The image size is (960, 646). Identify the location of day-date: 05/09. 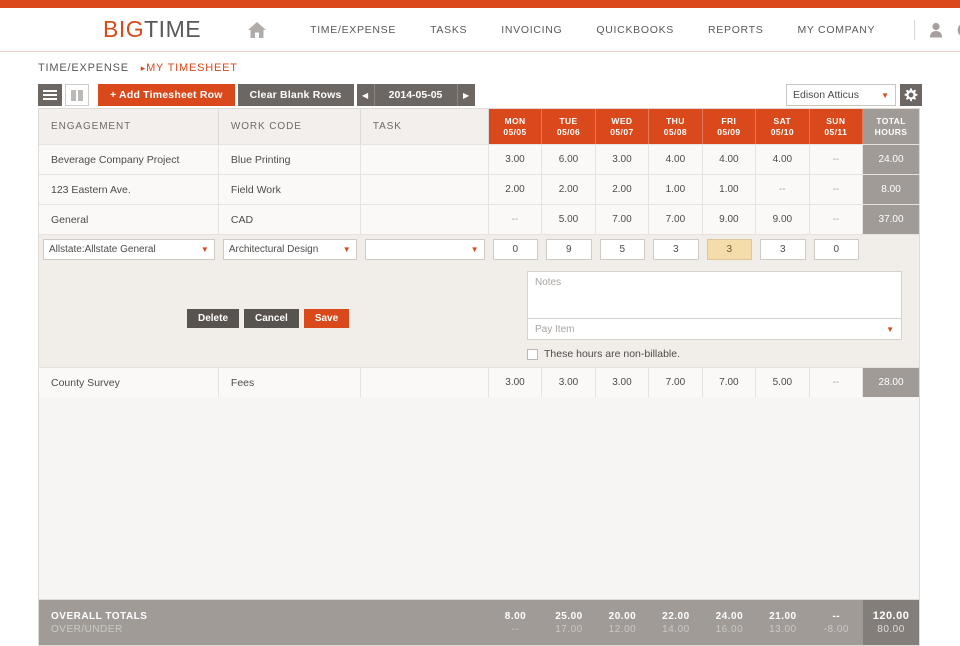
(729, 131).